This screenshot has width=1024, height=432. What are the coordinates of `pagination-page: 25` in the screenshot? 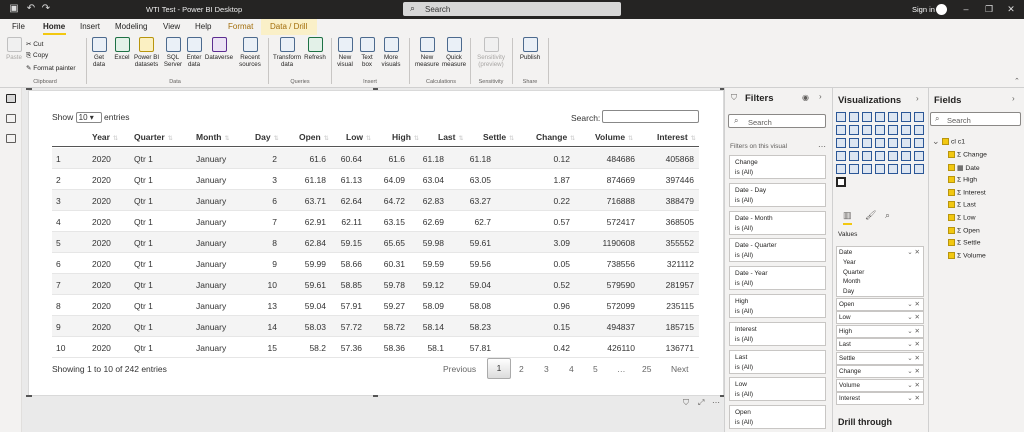 It's located at (646, 369).